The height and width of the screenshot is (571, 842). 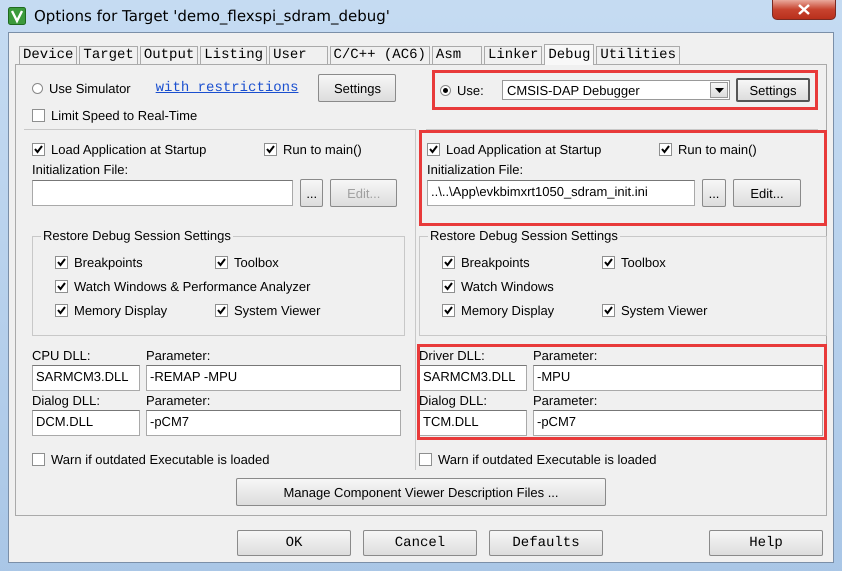 What do you see at coordinates (569, 54) in the screenshot?
I see `tab: Debug` at bounding box center [569, 54].